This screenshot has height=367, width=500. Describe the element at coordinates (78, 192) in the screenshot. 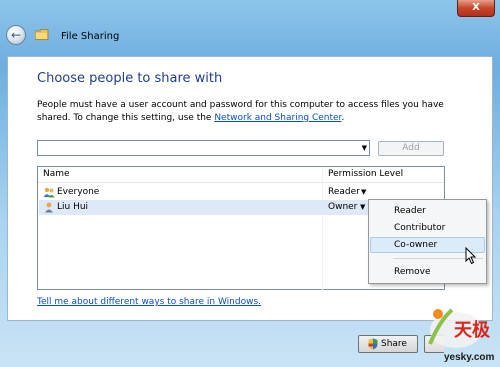

I see `row-name: Everyone` at that location.